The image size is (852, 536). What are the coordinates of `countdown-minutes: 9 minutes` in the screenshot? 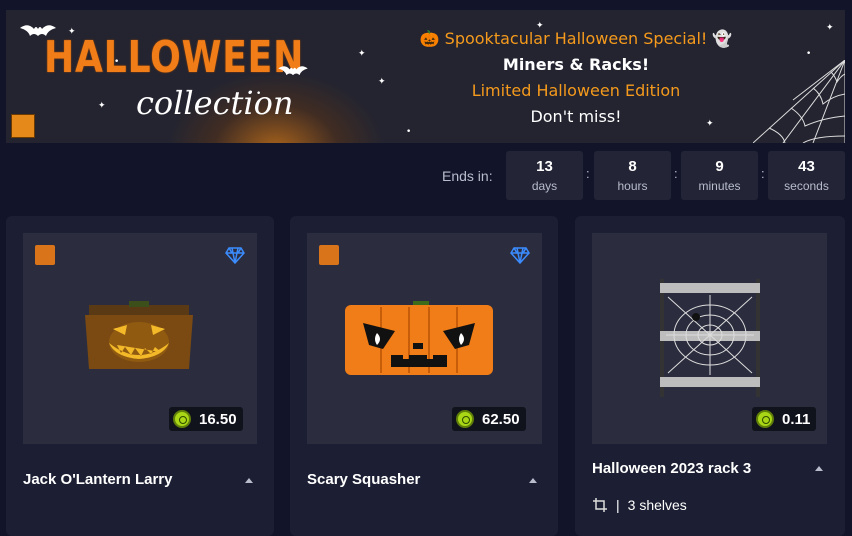 It's located at (719, 175).